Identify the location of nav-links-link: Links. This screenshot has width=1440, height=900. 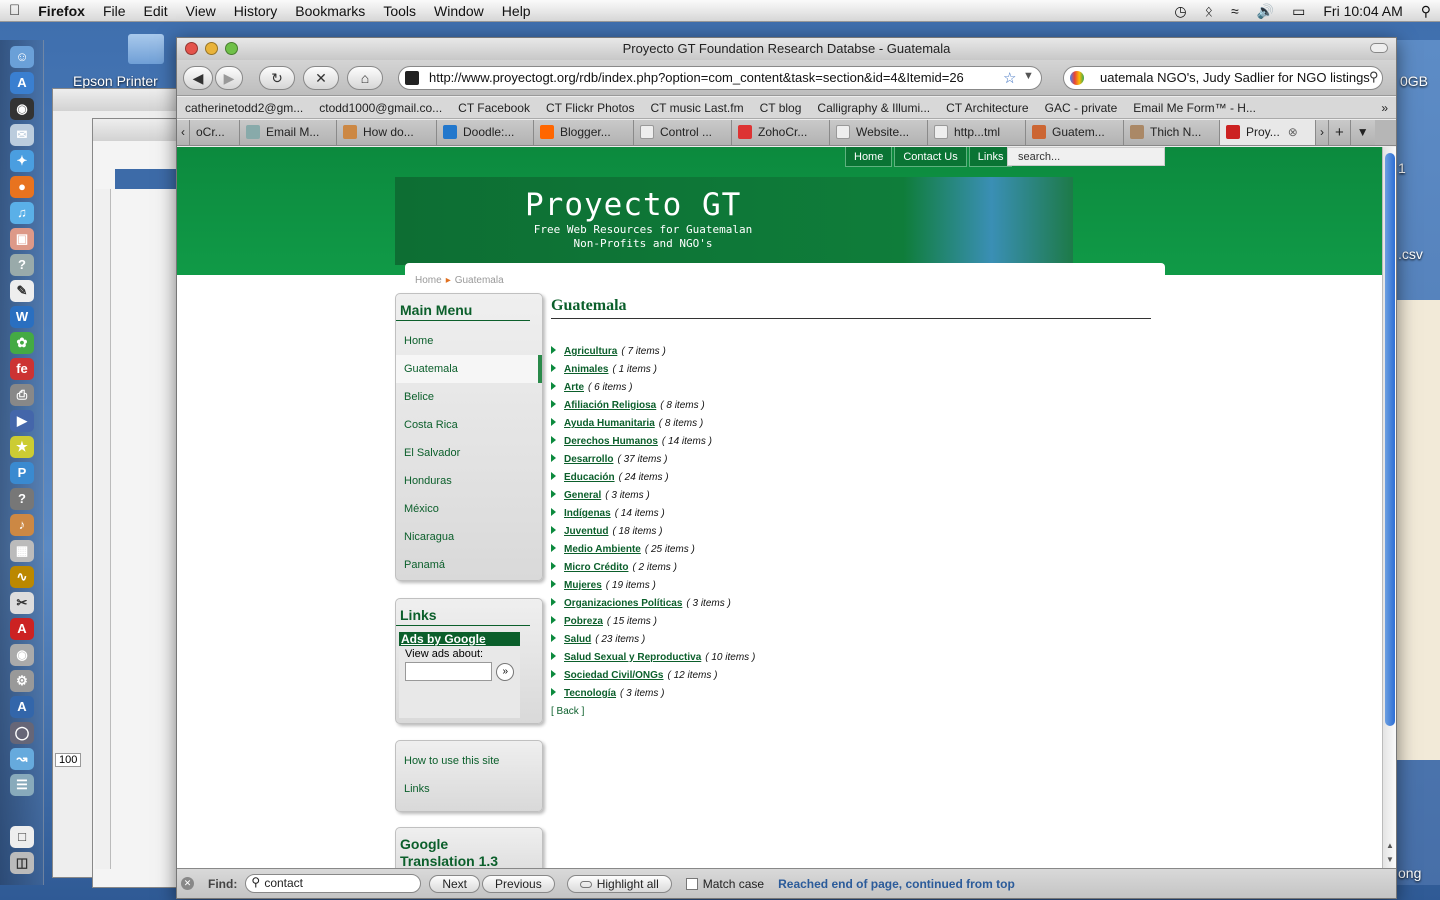
(990, 157).